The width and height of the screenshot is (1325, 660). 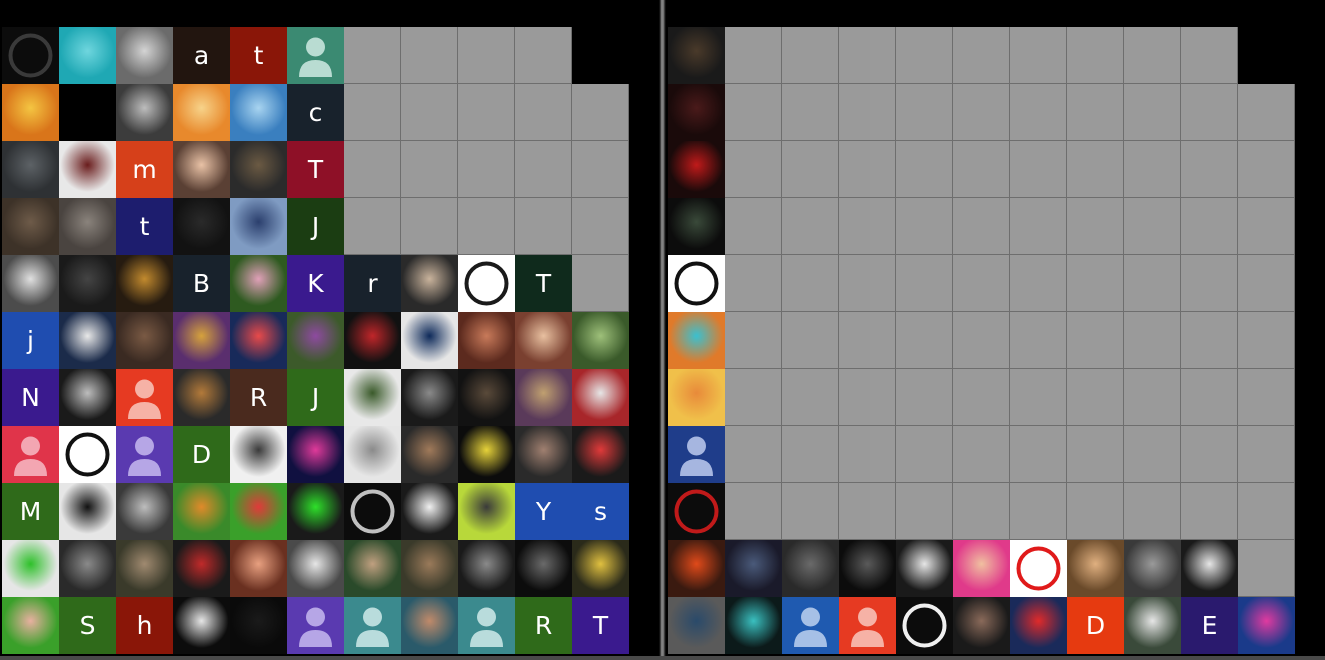 I want to click on letter-avatar-tile: D, so click(x=1095, y=625).